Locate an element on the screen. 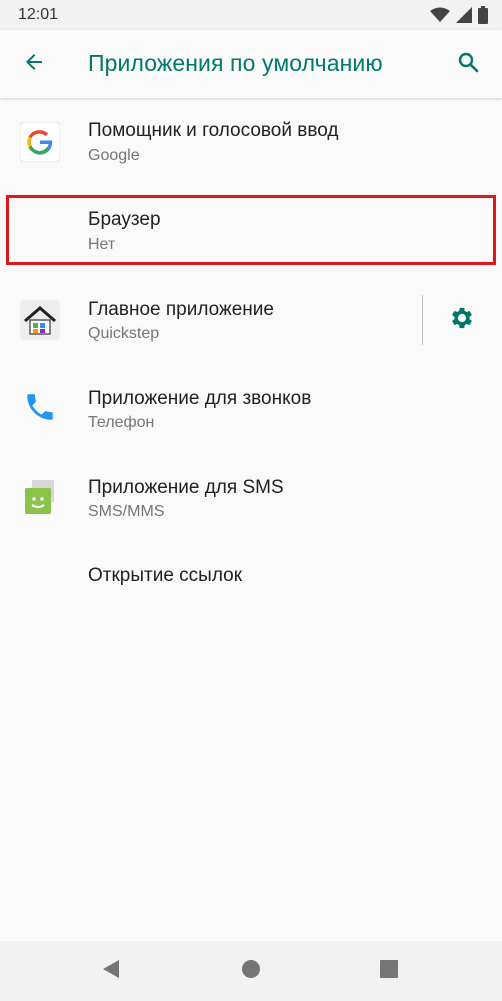 This screenshot has width=502, height=1001. item-subtitle: Нет is located at coordinates (102, 244).